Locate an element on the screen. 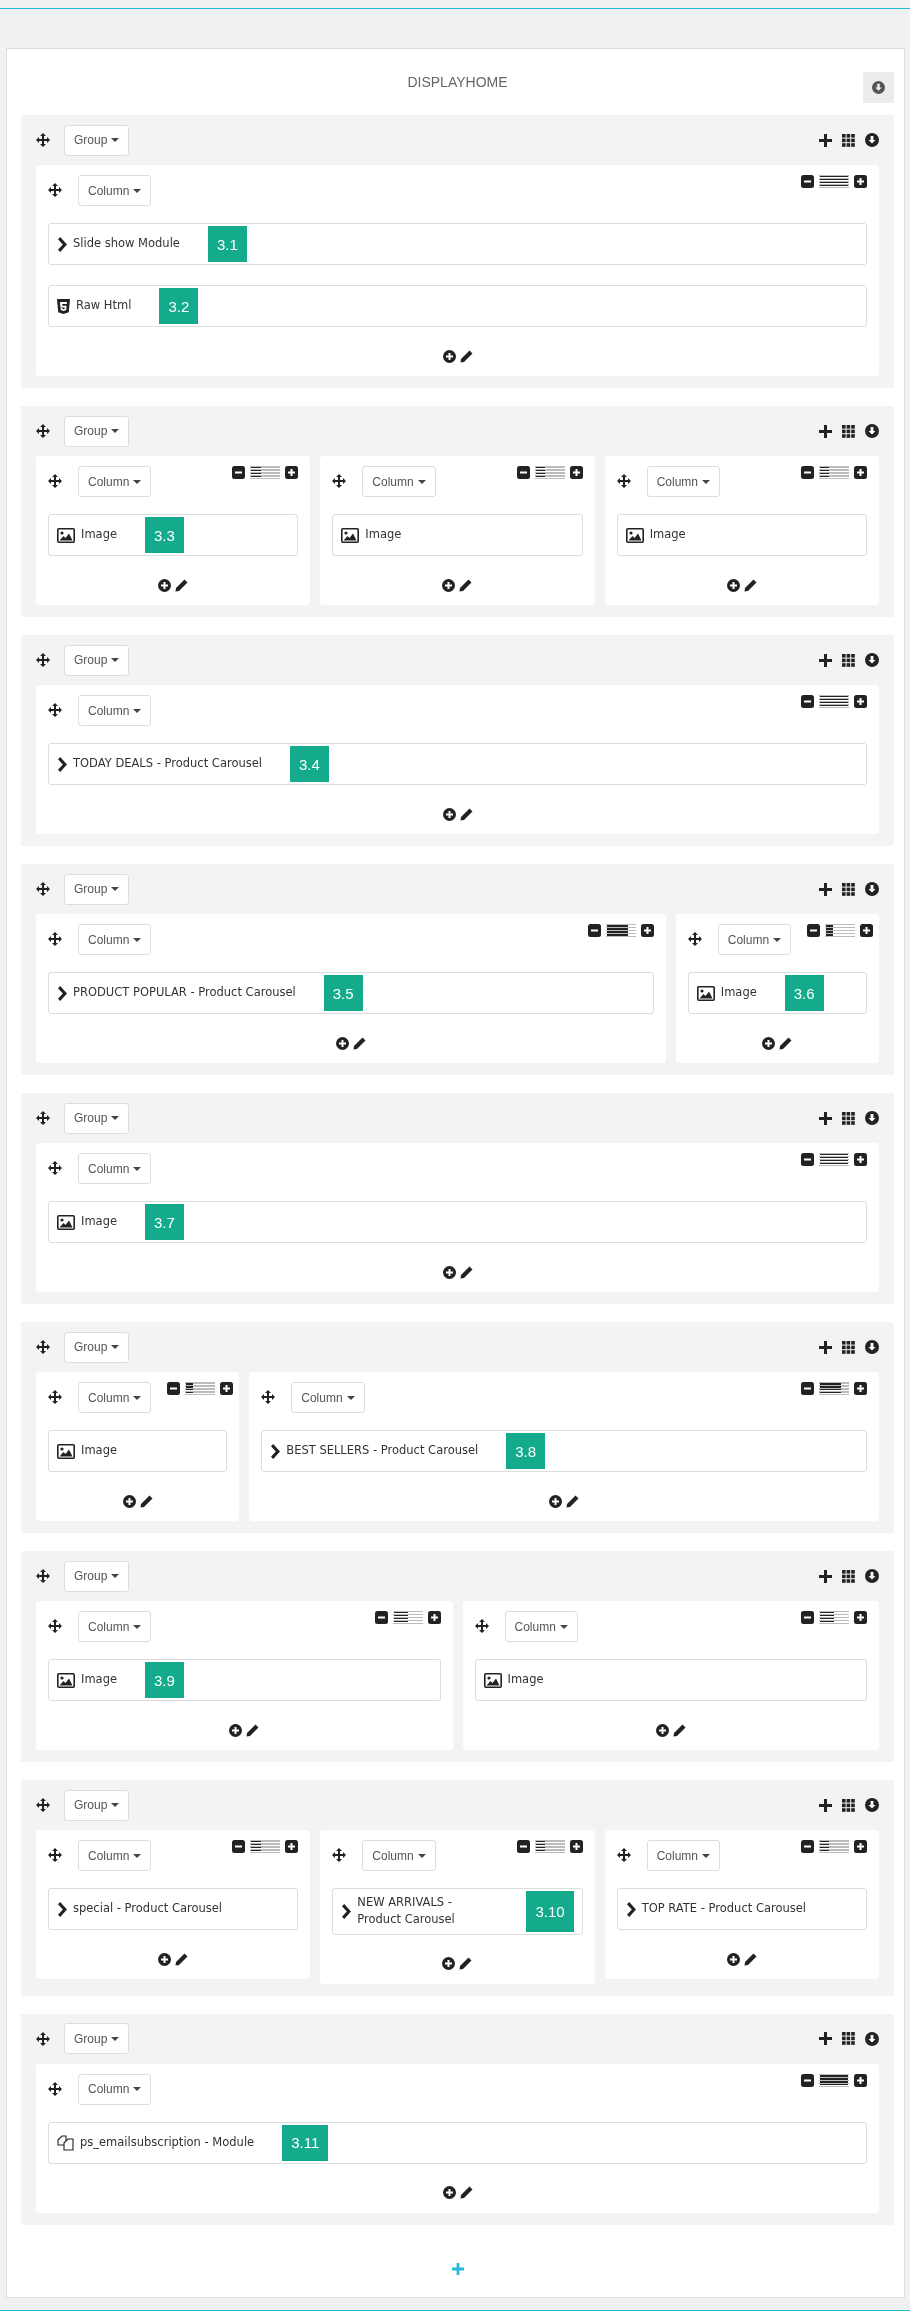 Image resolution: width=910 pixels, height=2314 pixels. module-item: ps_emailsubscription - Module 3.11 is located at coordinates (457, 2142).